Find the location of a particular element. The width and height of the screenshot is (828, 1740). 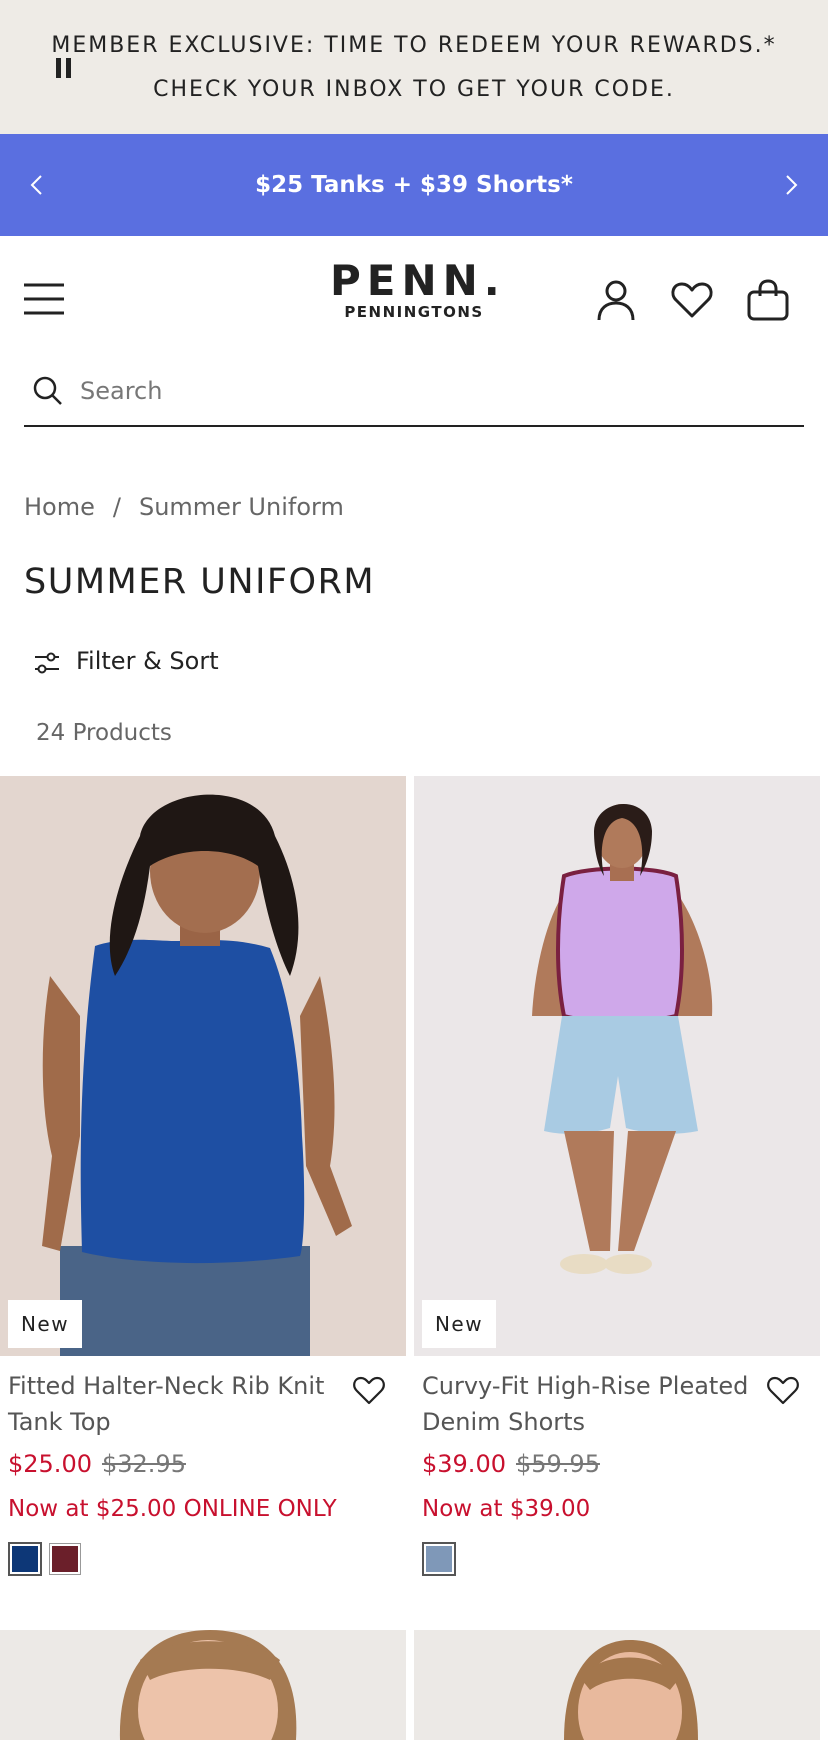

promo-line-2: CHECK YOUR INBOX TO GET YOUR CODE. is located at coordinates (414, 89).